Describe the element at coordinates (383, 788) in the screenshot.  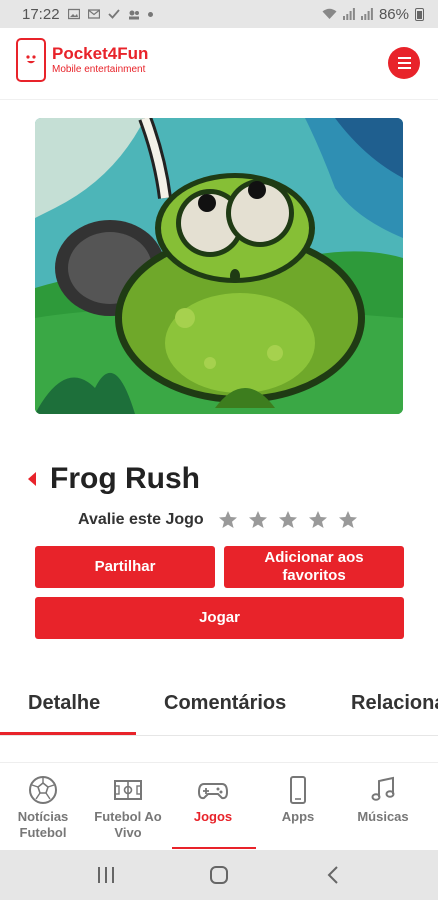
I see `music-note-icon` at that location.